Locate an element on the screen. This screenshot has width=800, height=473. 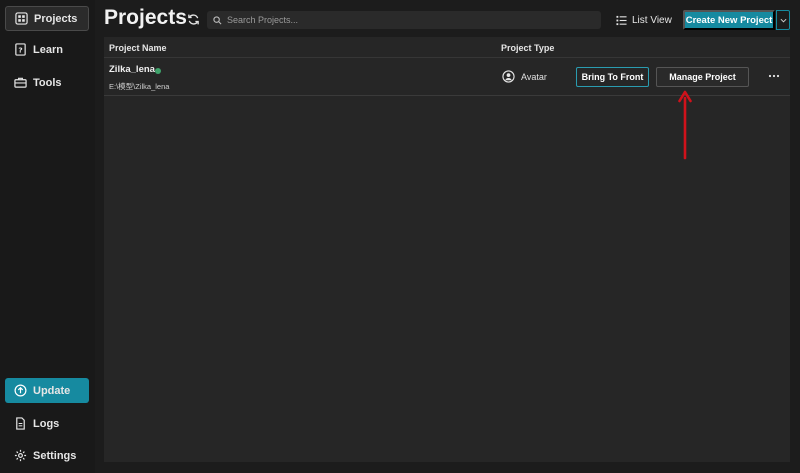
status-indicator is located at coordinates (158, 71).